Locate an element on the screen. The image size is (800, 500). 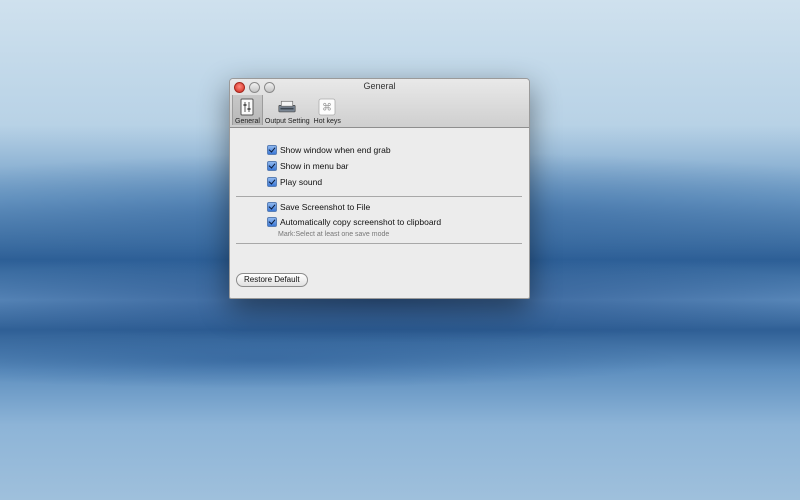
show-window-checkbox is located at coordinates (272, 150).